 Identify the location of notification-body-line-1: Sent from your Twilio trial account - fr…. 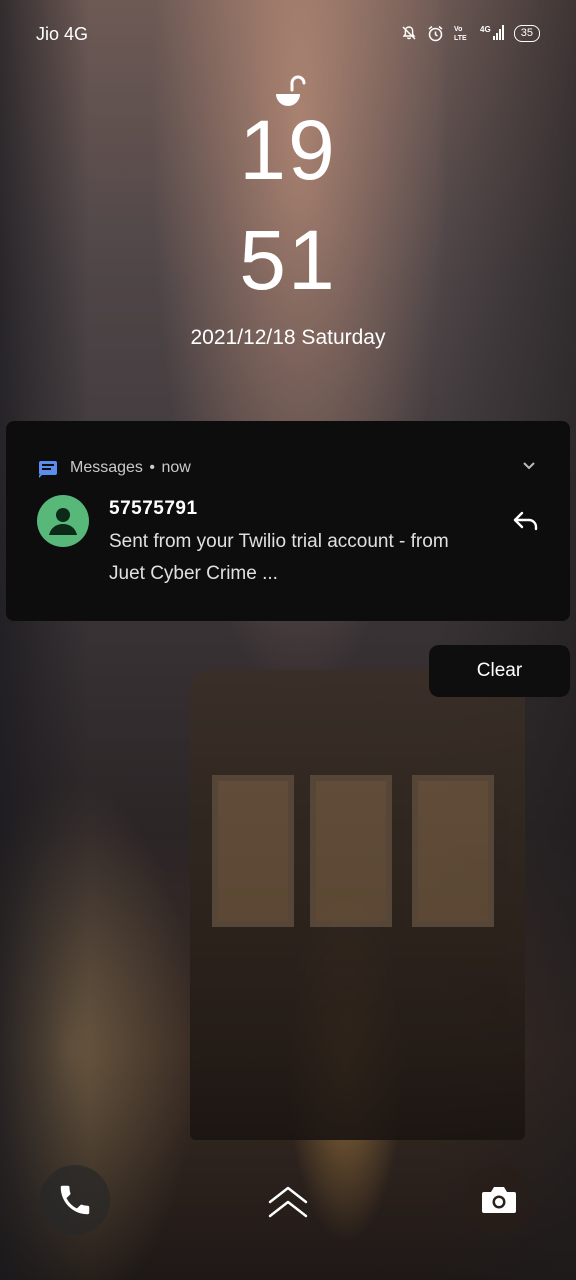
(279, 541).